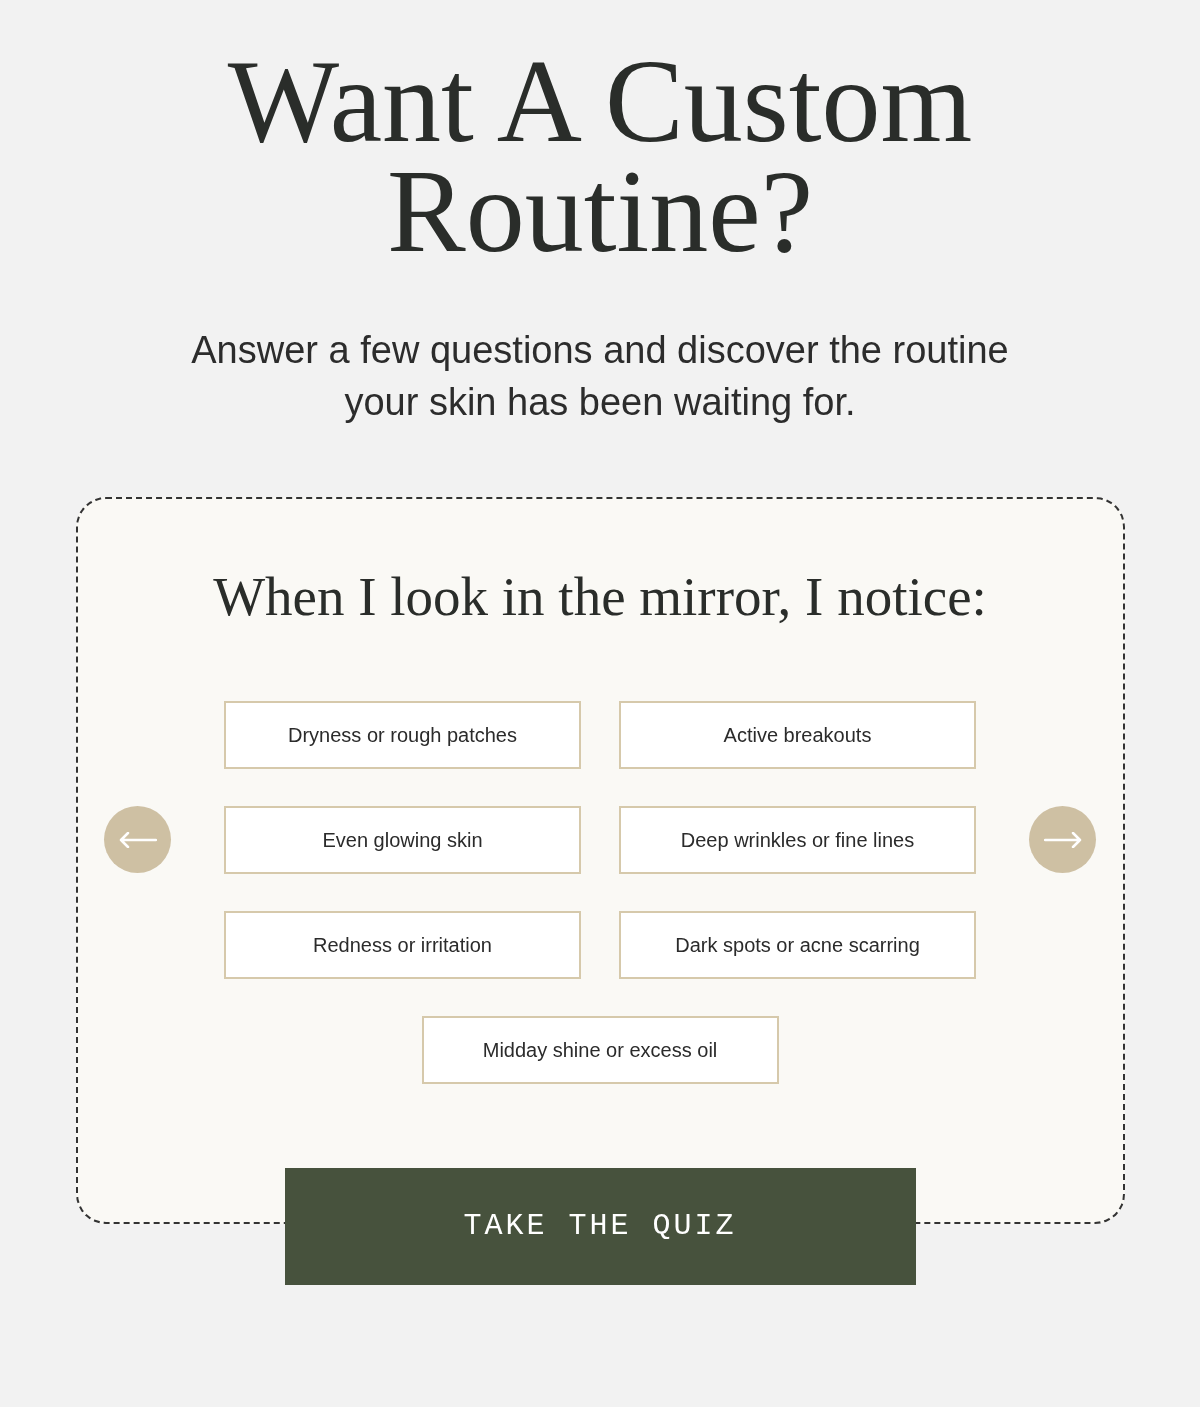  Describe the element at coordinates (797, 840) in the screenshot. I see `answer-option: Deep wrinkles or fine lines` at that location.